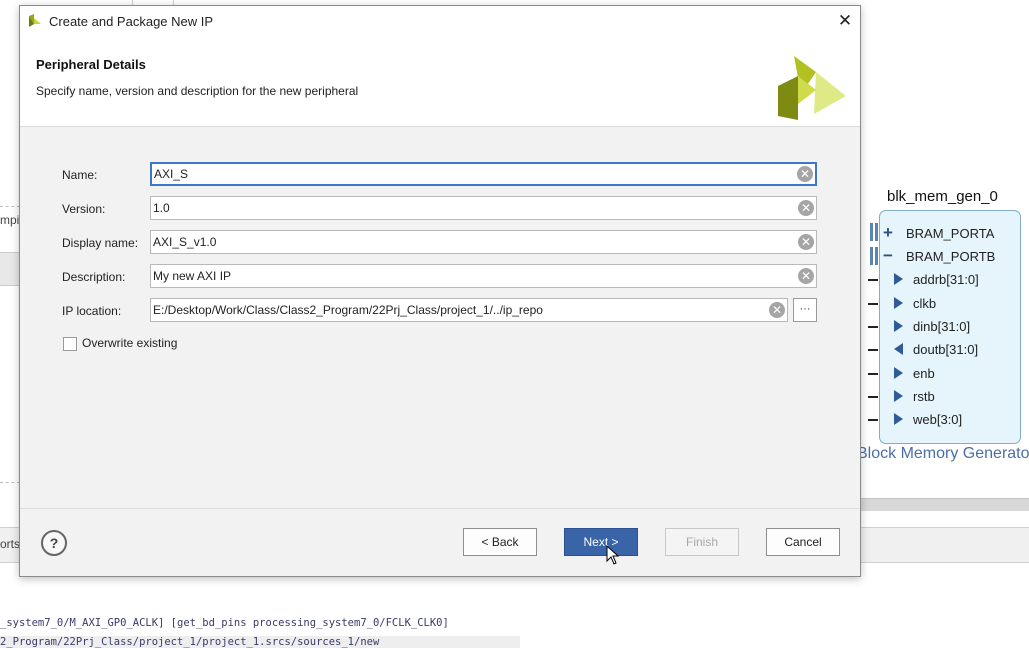 This screenshot has width=1029, height=648. I want to click on ip-location-label: IP location:, so click(92, 311).